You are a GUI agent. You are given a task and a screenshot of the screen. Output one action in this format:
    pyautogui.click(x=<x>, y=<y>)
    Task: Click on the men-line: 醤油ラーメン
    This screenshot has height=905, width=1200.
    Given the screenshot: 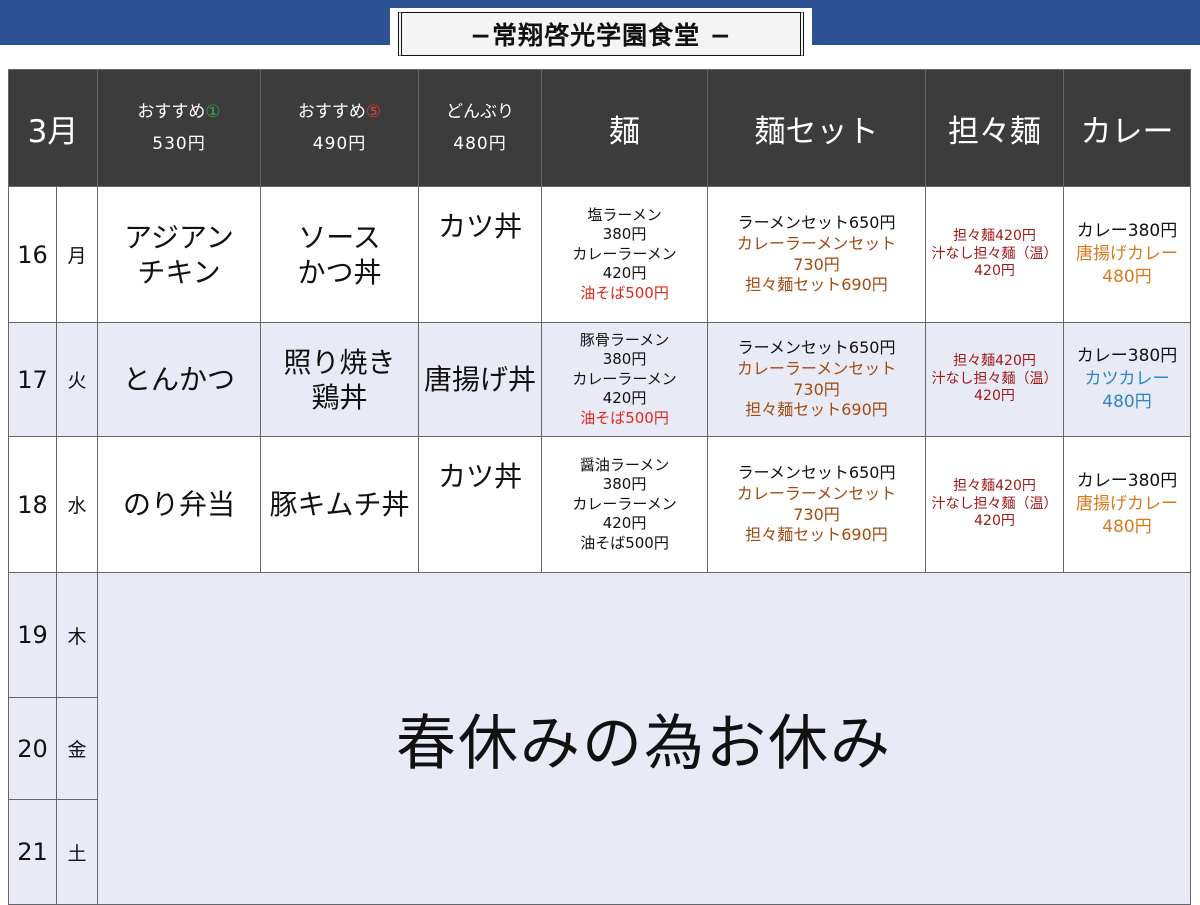 What is the action you would take?
    pyautogui.click(x=624, y=464)
    